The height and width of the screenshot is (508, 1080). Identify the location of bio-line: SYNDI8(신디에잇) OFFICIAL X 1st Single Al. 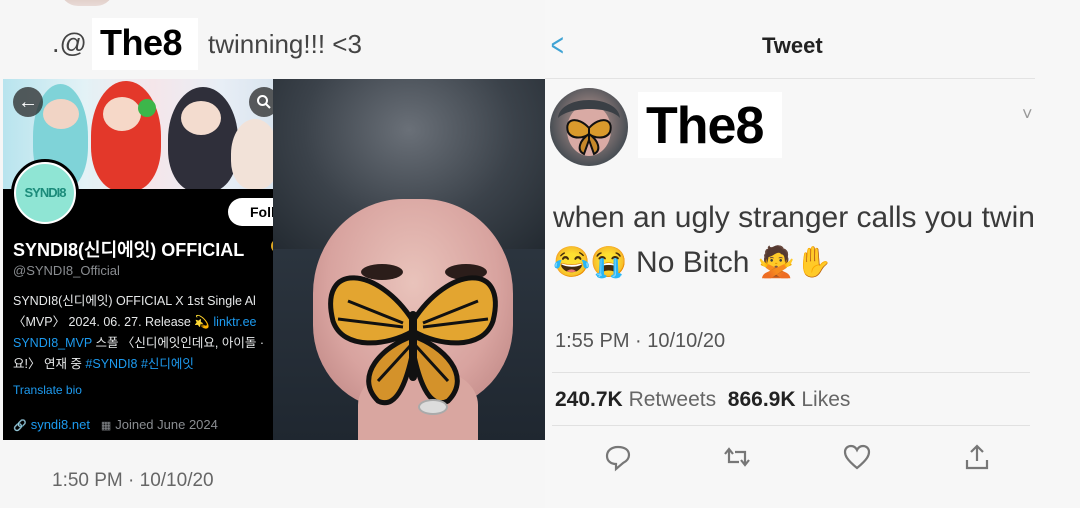
(134, 301).